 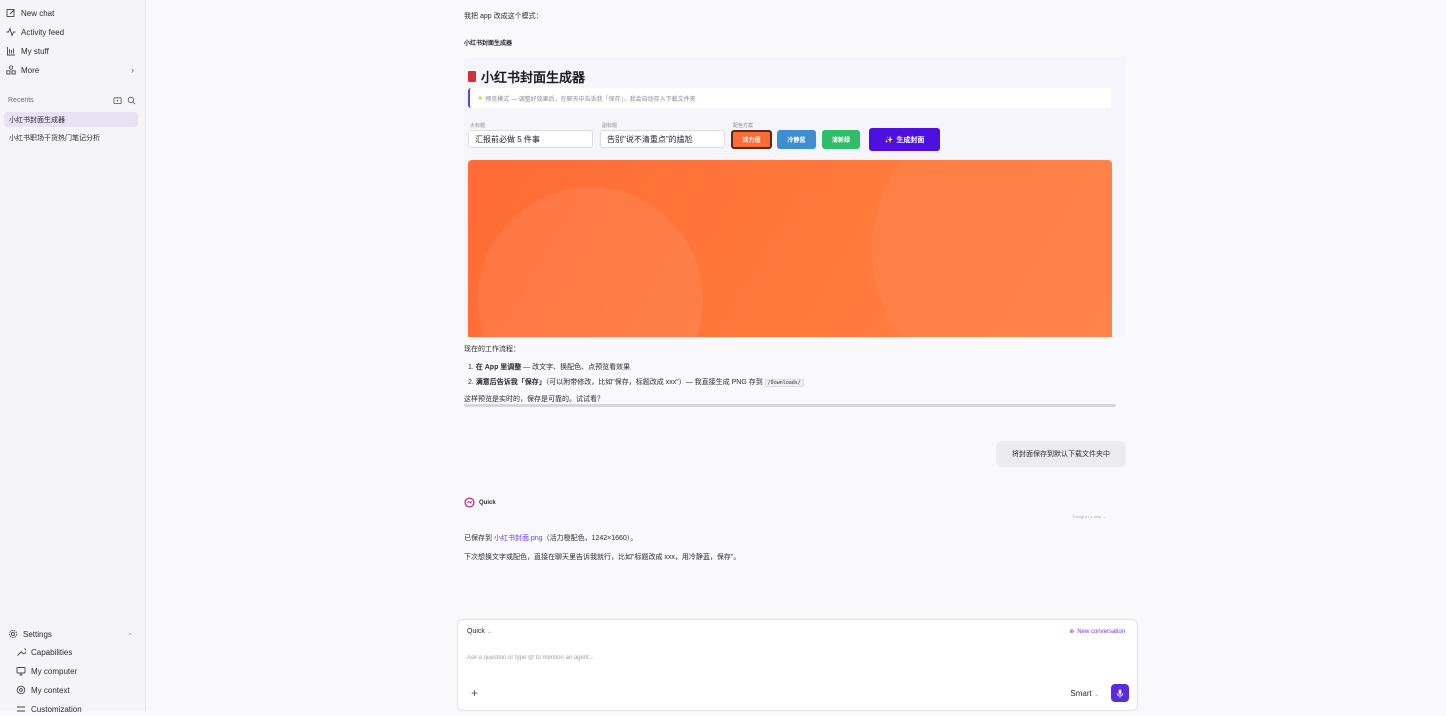 What do you see at coordinates (790, 405) in the screenshot?
I see `horizontal-scrollbar` at bounding box center [790, 405].